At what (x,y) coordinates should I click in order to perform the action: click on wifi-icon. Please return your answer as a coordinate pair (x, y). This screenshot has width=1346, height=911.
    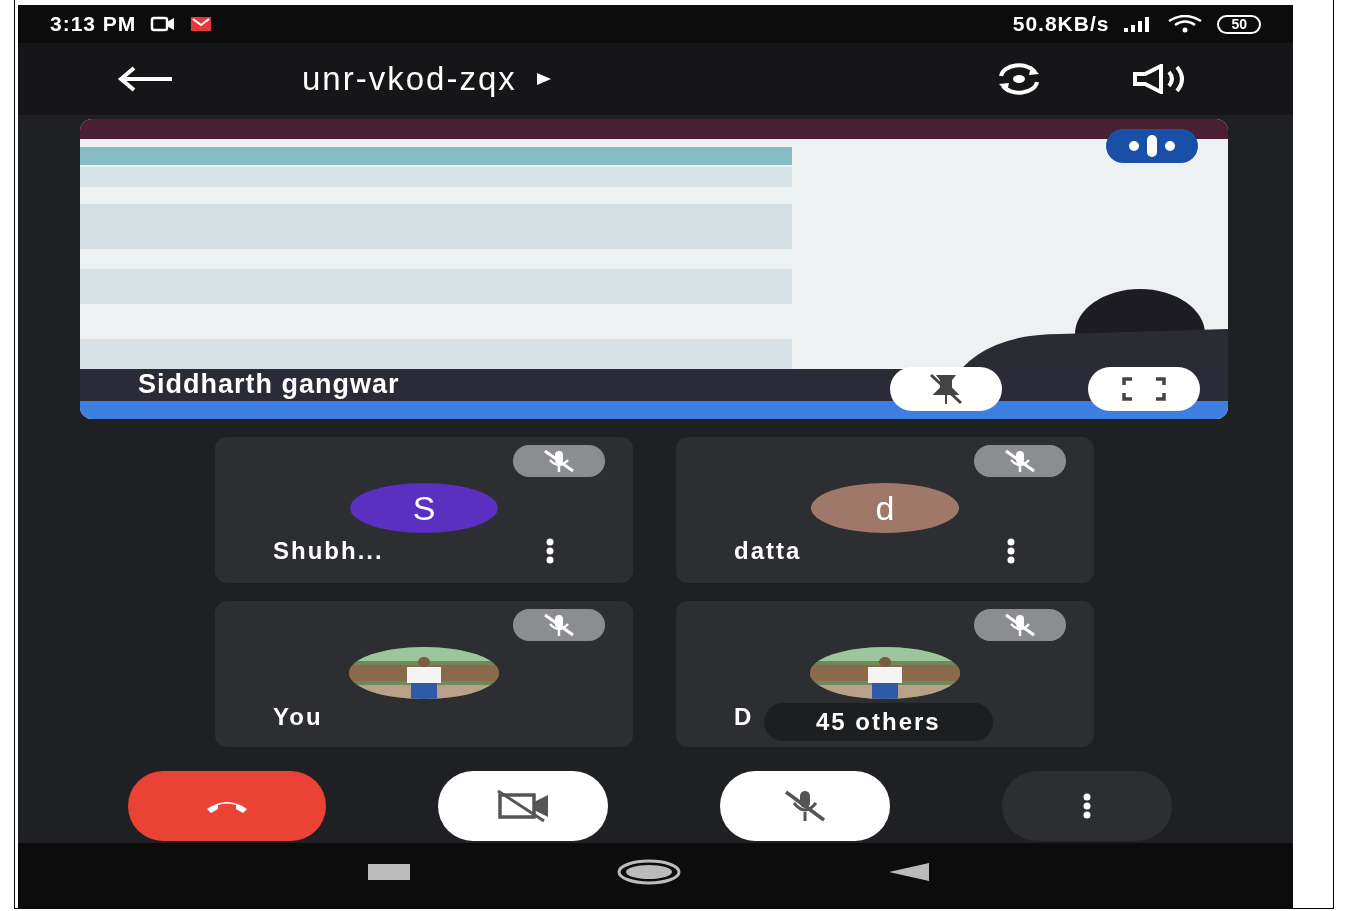
    Looking at the image, I should click on (1185, 24).